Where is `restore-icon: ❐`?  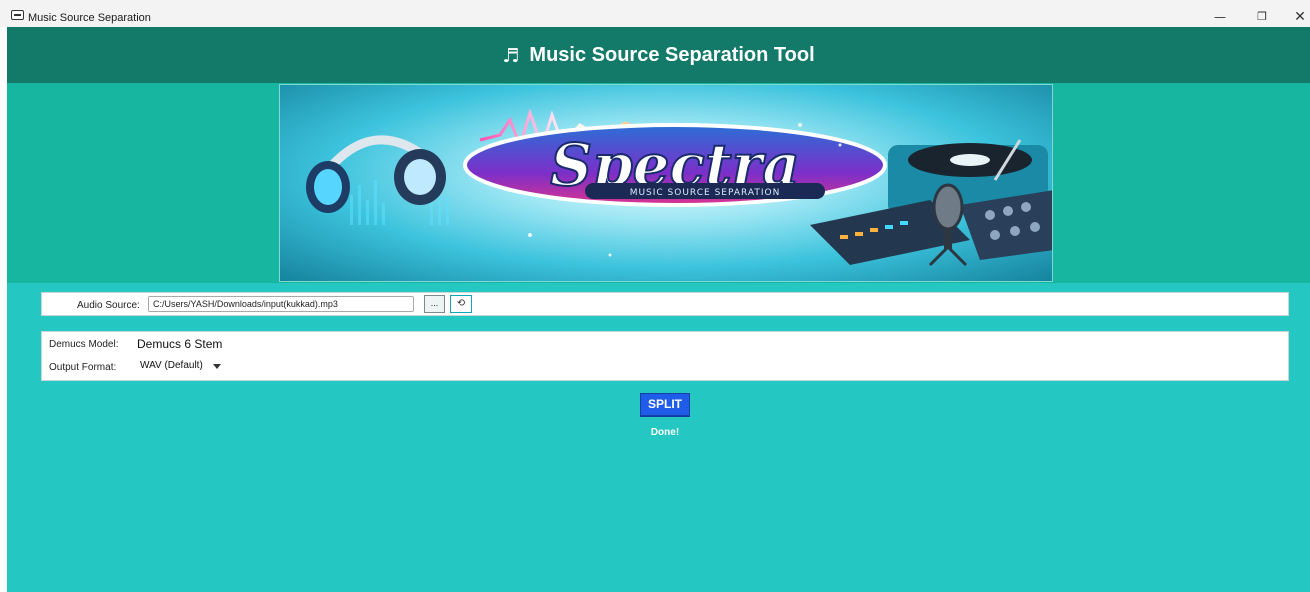
restore-icon: ❐ is located at coordinates (1262, 17).